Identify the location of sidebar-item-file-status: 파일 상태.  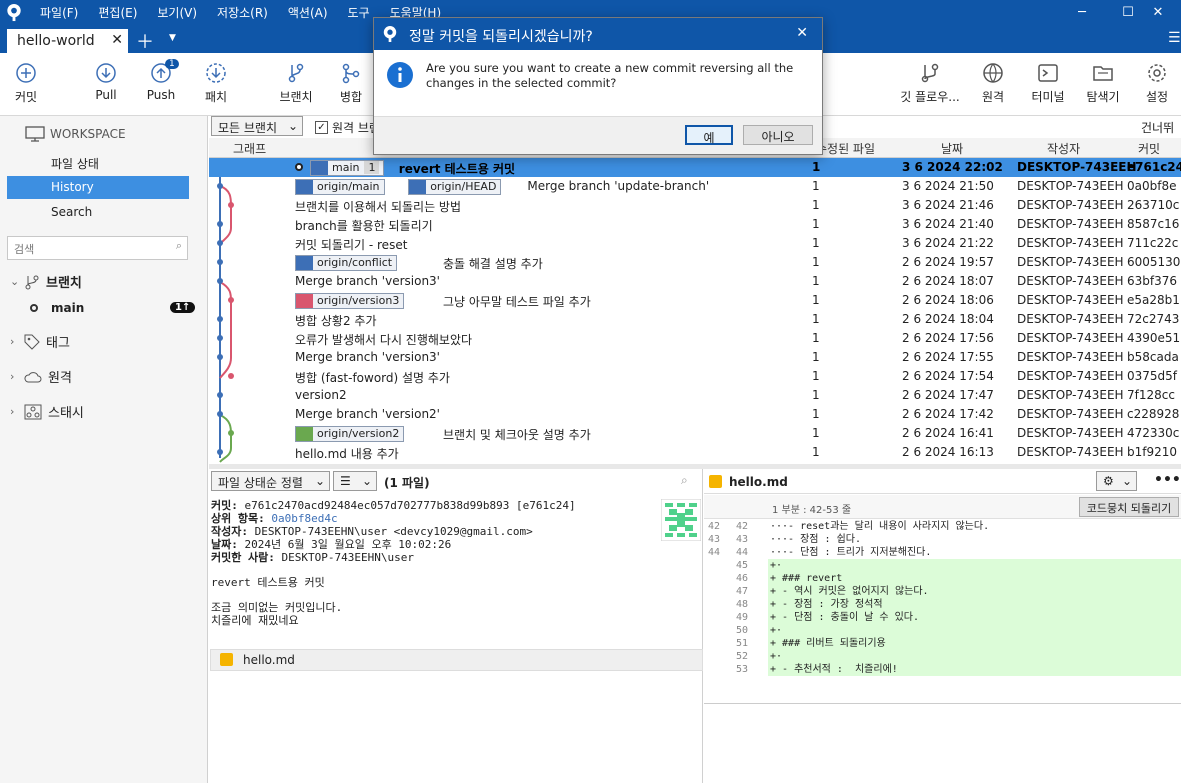
(98, 162).